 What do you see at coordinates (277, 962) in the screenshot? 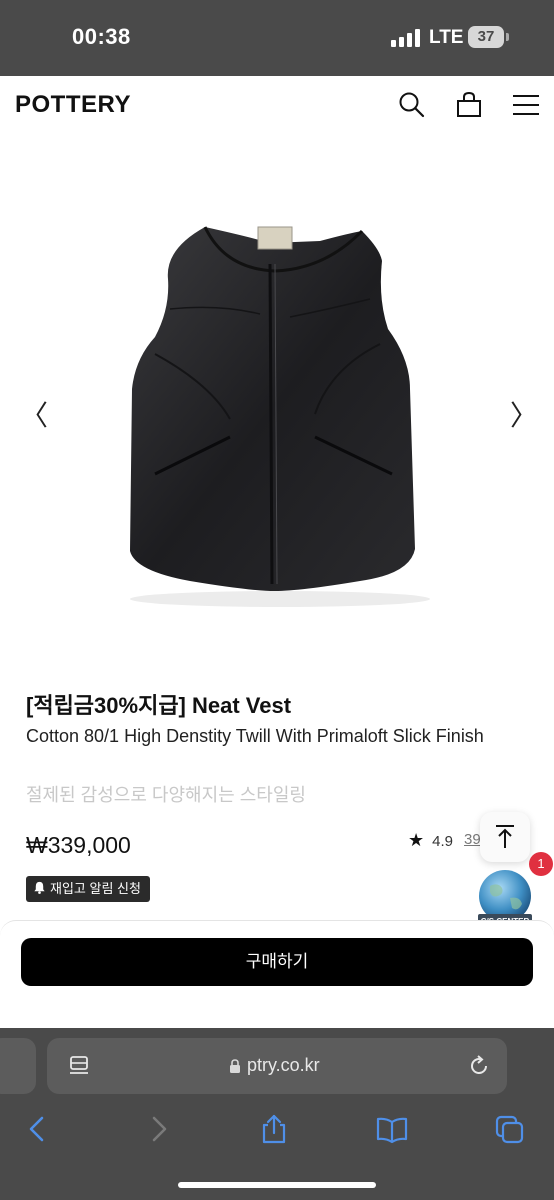
I see `buy-button: 구매하기` at bounding box center [277, 962].